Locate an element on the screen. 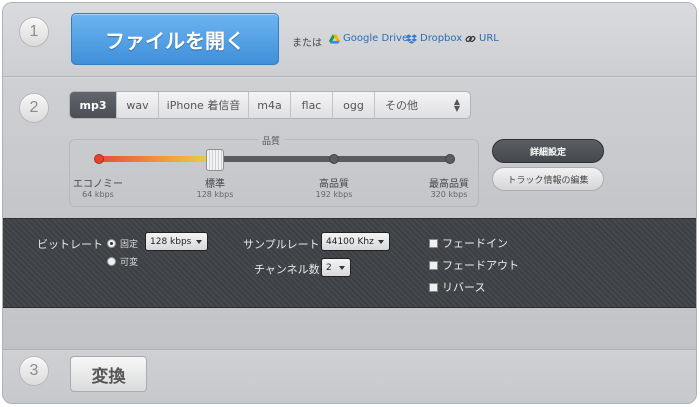  quality-stop-highest is located at coordinates (450, 159).